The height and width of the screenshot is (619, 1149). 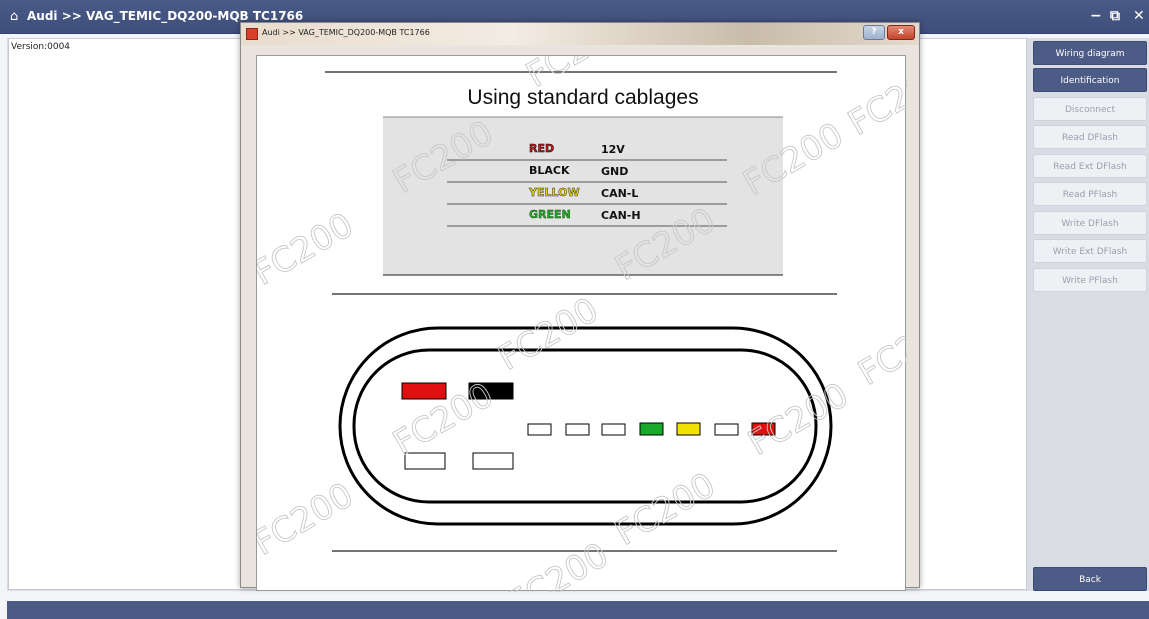 What do you see at coordinates (1090, 251) in the screenshot?
I see `write-ext-dflash-button: Write Ext DFlash` at bounding box center [1090, 251].